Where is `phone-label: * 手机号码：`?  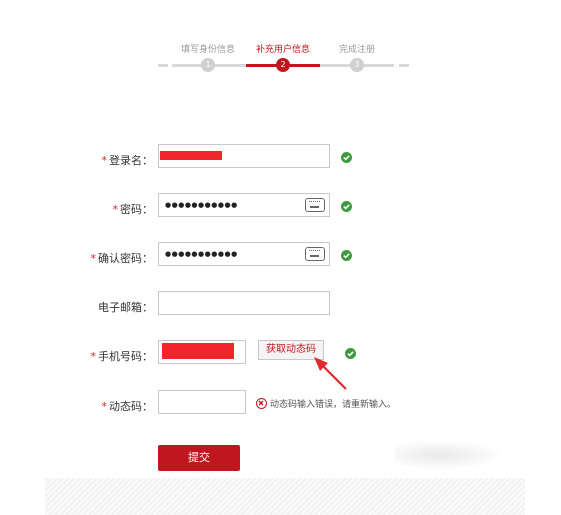
phone-label: * 手机号码： is located at coordinates (122, 356).